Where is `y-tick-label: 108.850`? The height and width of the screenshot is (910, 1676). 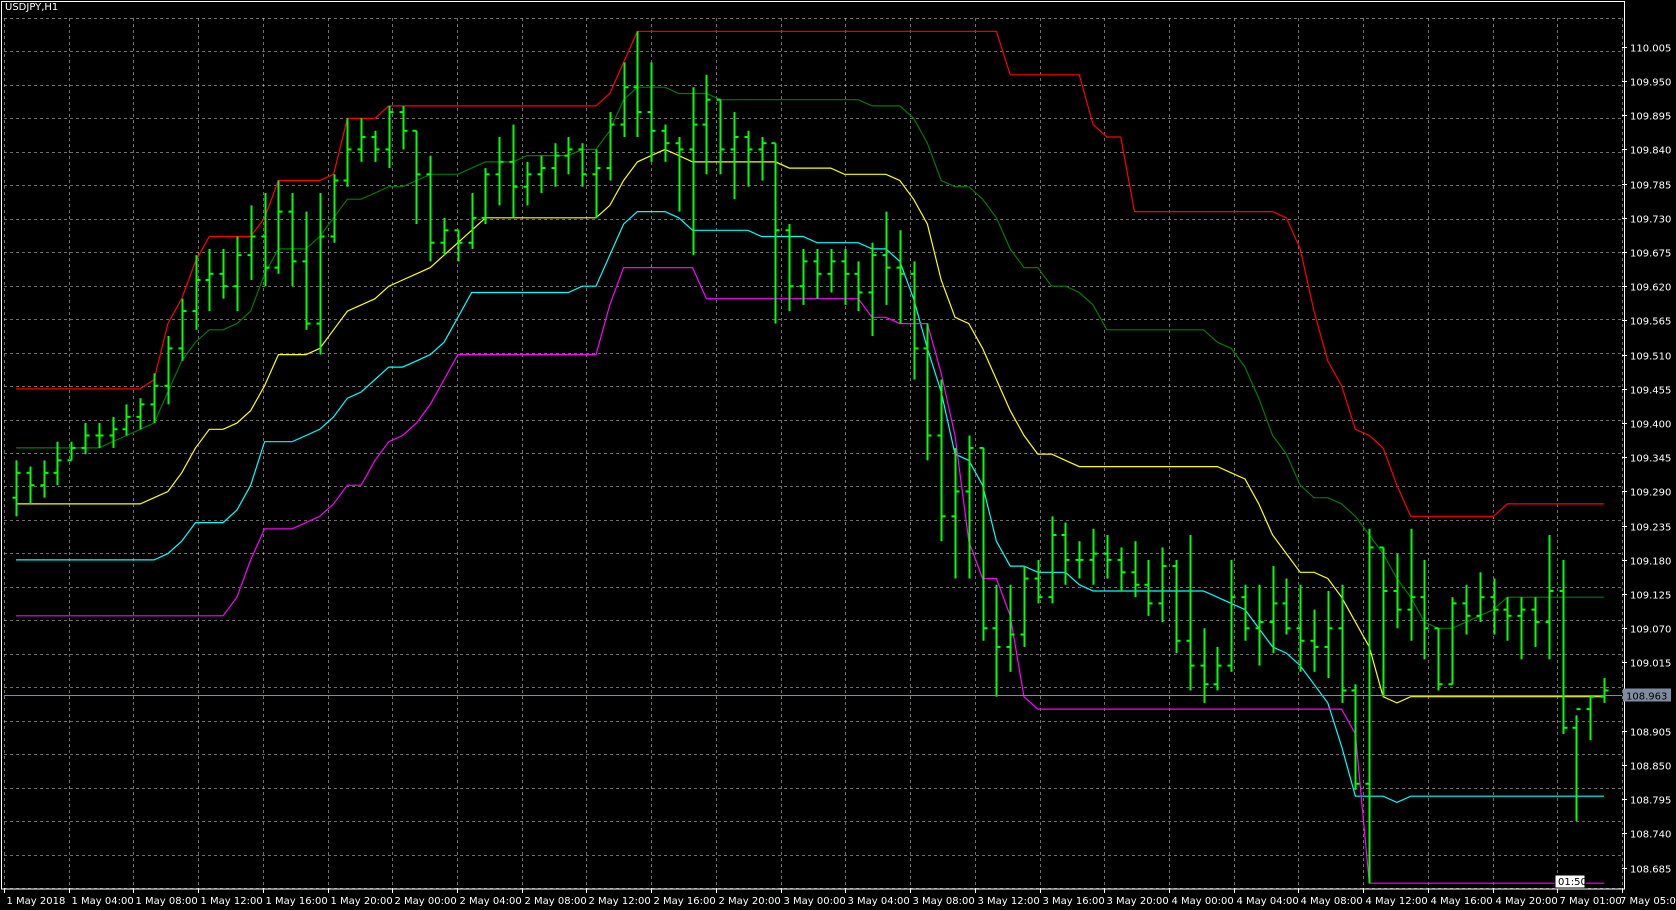 y-tick-label: 108.850 is located at coordinates (1650, 767).